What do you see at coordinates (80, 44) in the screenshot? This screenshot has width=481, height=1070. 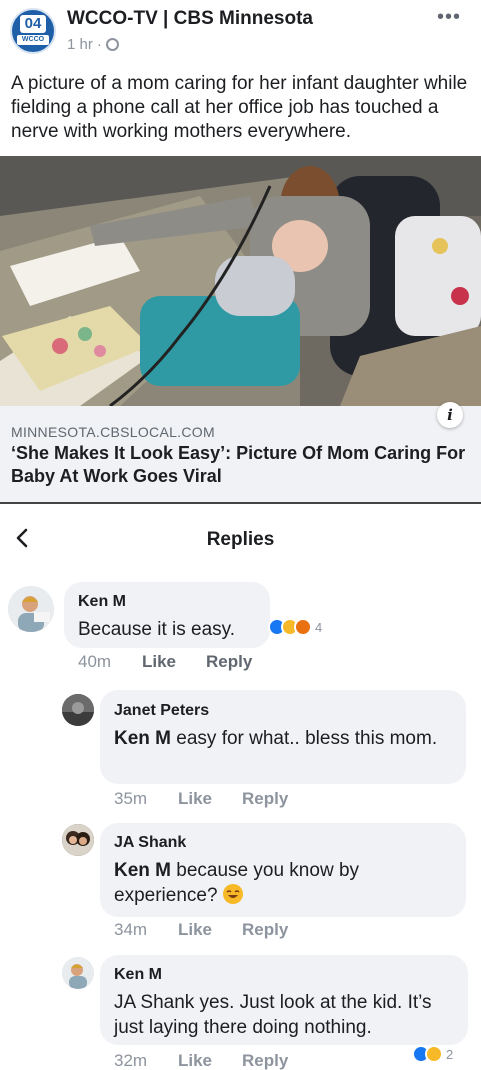 I see `post-time: 1 hr` at bounding box center [80, 44].